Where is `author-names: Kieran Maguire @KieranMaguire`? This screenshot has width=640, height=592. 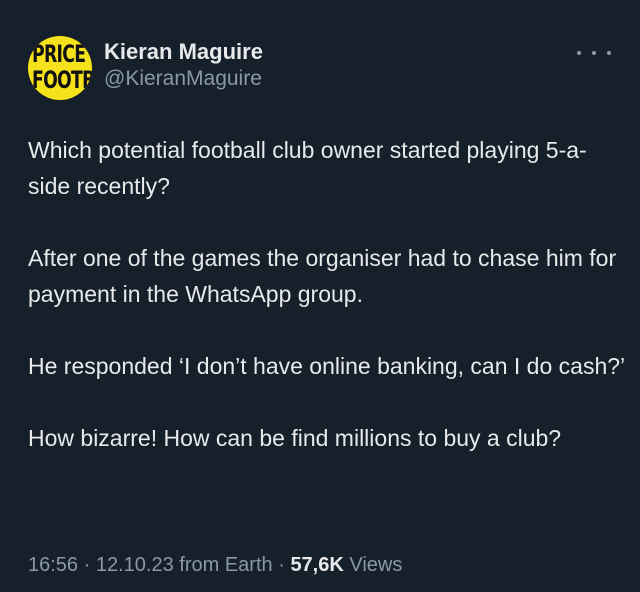
author-names: Kieran Maguire @KieranMaguire is located at coordinates (183, 65).